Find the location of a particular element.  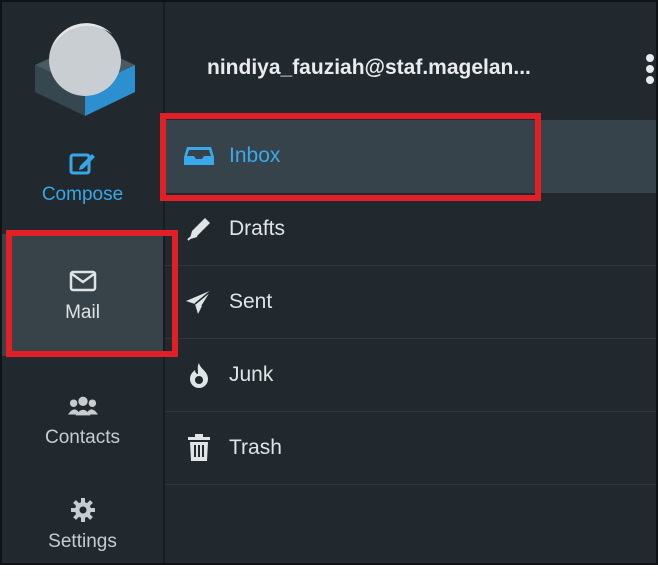

nav-settings: Settings is located at coordinates (82, 519).